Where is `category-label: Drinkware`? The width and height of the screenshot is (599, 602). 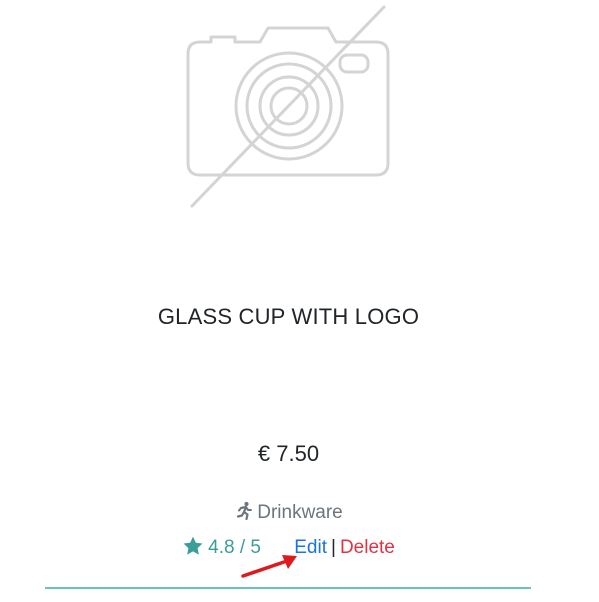
category-label: Drinkware is located at coordinates (300, 512).